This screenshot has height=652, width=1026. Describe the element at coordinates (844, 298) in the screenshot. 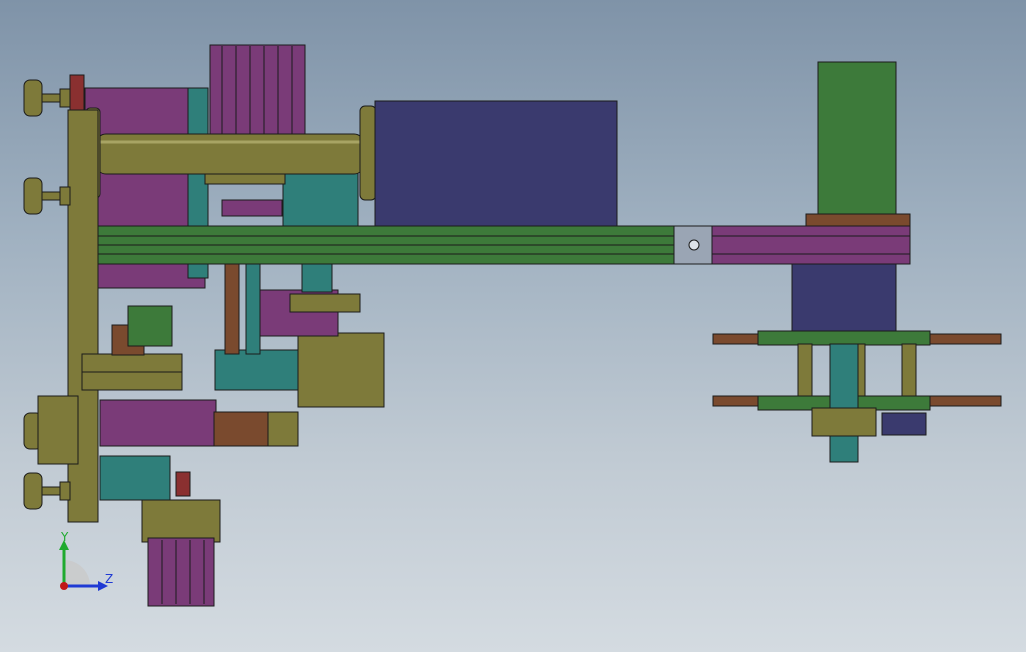

I see `navy-lower-block` at that location.